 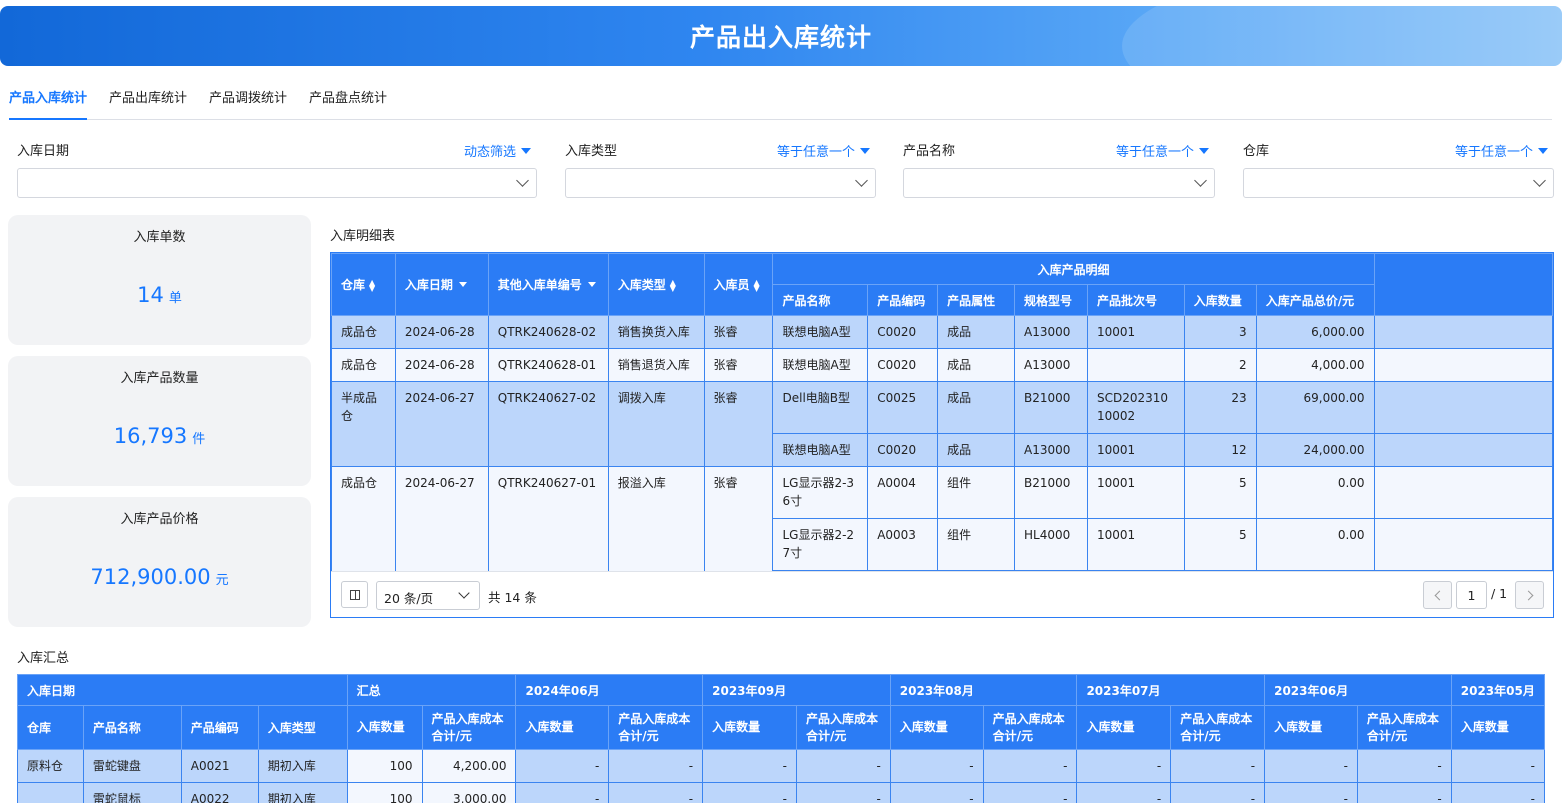 I want to click on table-row: 雷蛇鼠标 A0022 期初入库 100 3,000.00- - - - - - - - - - -, so click(x=781, y=792).